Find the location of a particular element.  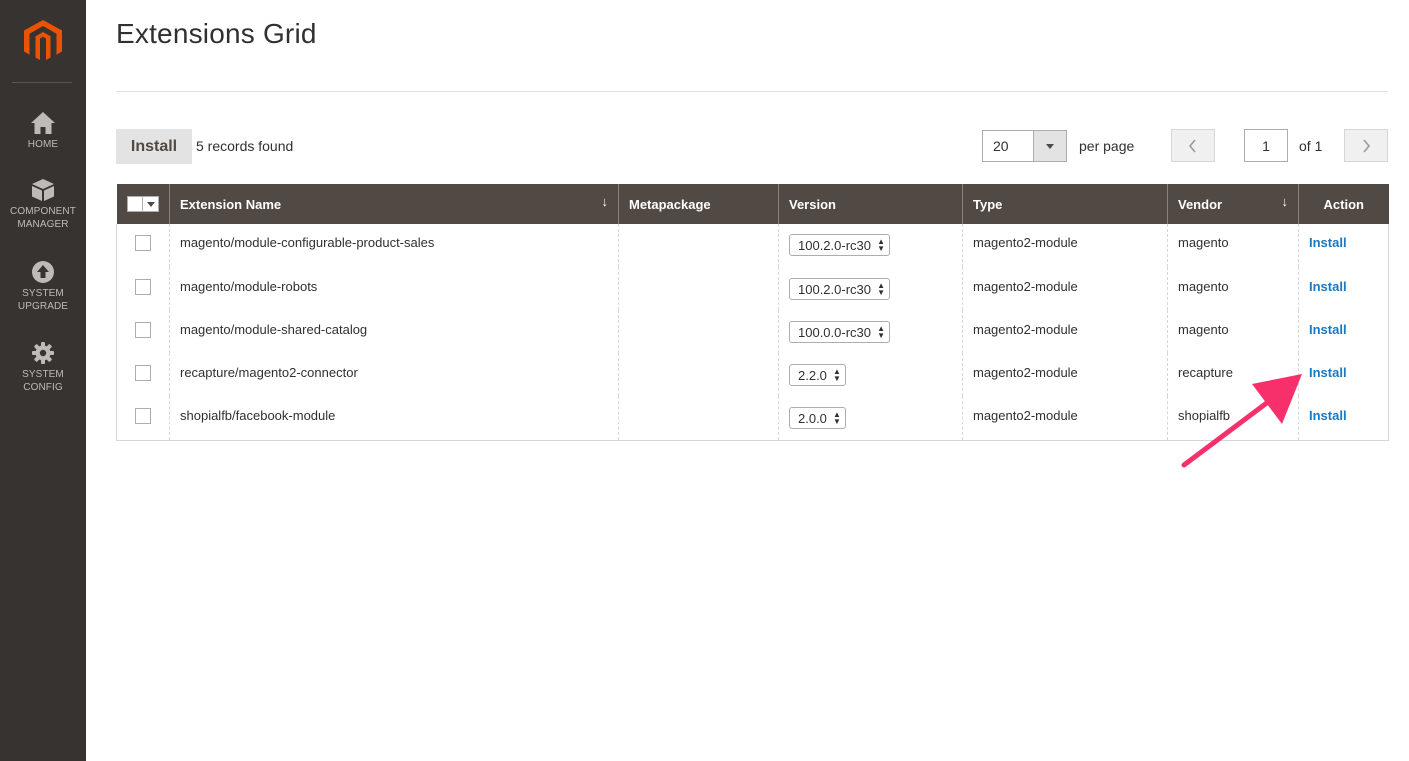

total-pages-label: of 1 is located at coordinates (1311, 146).